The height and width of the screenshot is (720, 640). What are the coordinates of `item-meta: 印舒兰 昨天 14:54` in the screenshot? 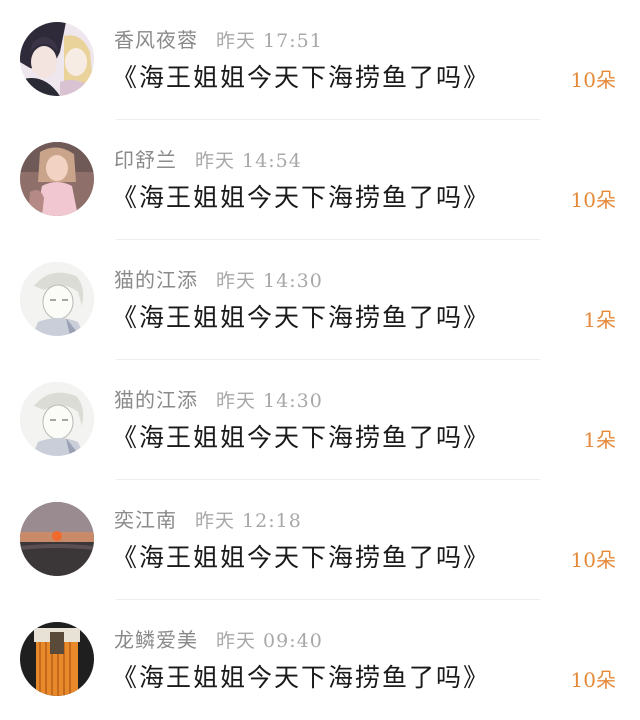 It's located at (208, 159).